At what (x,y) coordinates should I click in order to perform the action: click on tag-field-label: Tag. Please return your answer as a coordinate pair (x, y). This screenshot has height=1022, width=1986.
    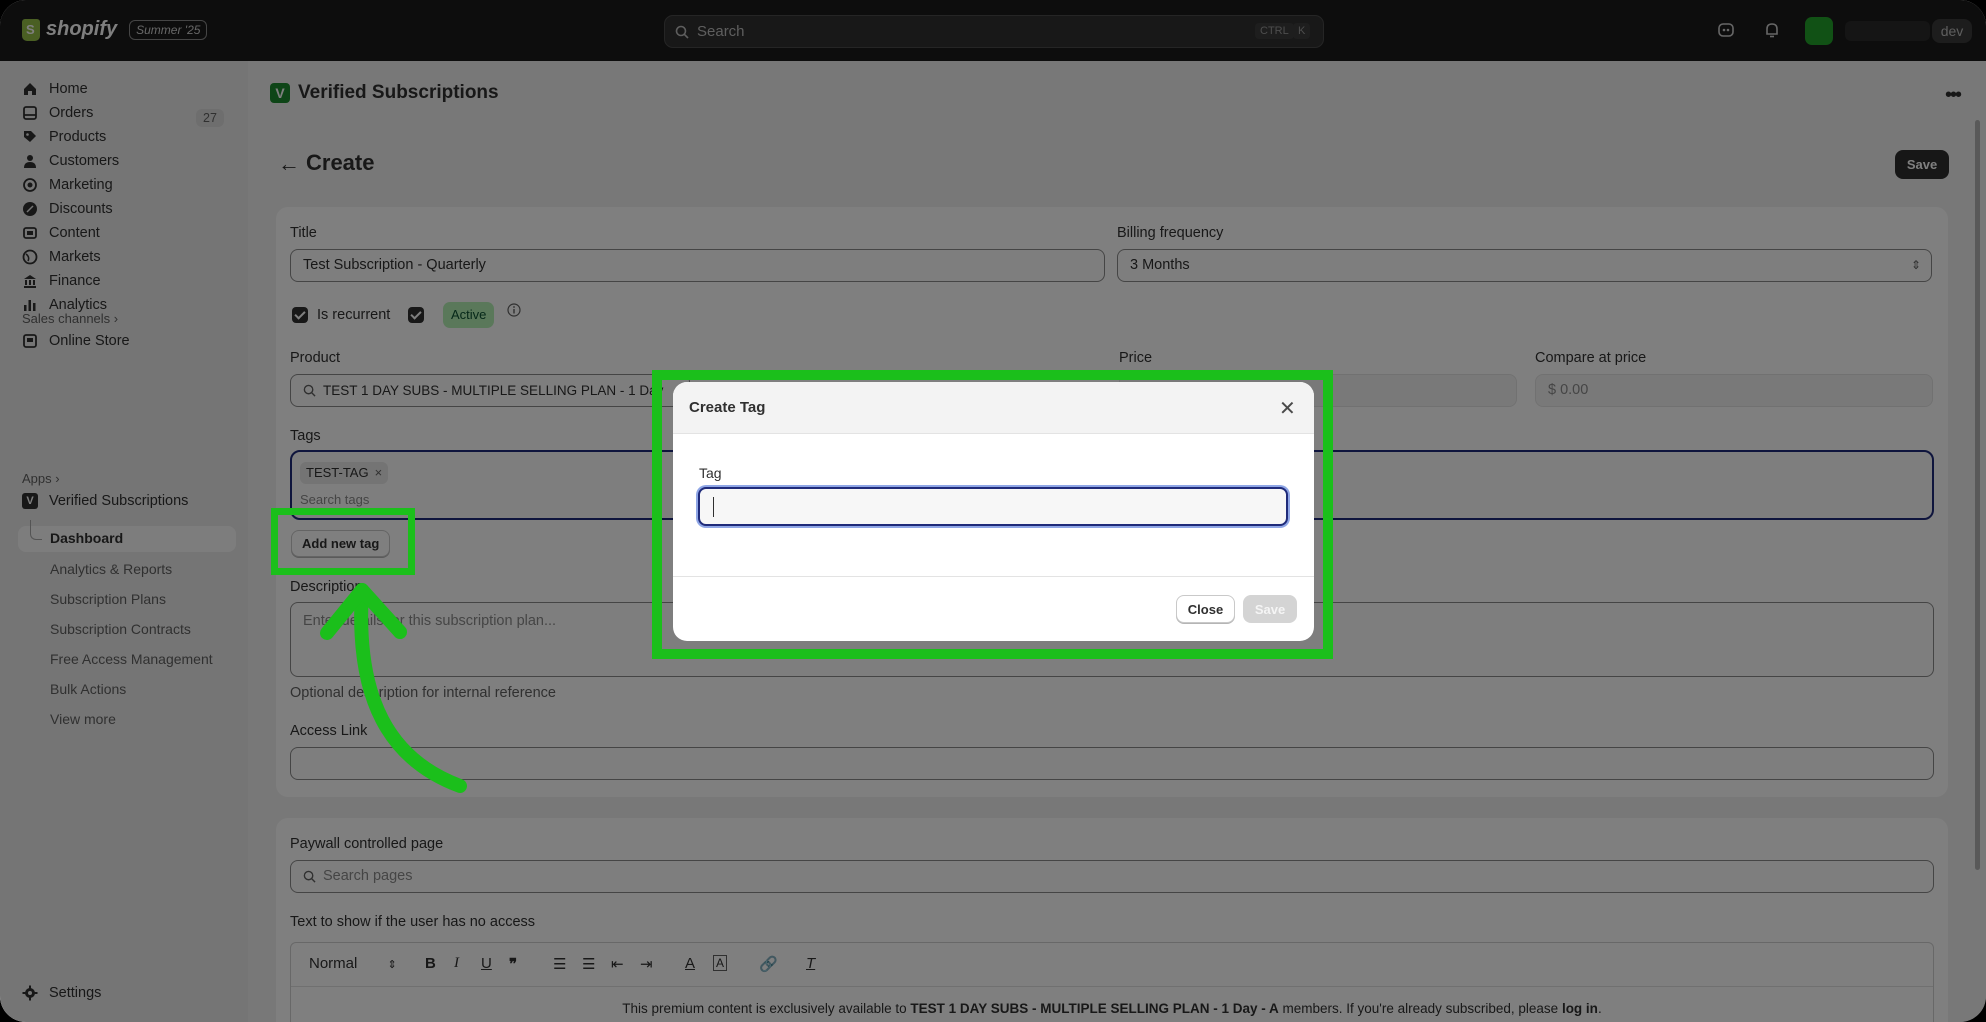
    Looking at the image, I should click on (710, 473).